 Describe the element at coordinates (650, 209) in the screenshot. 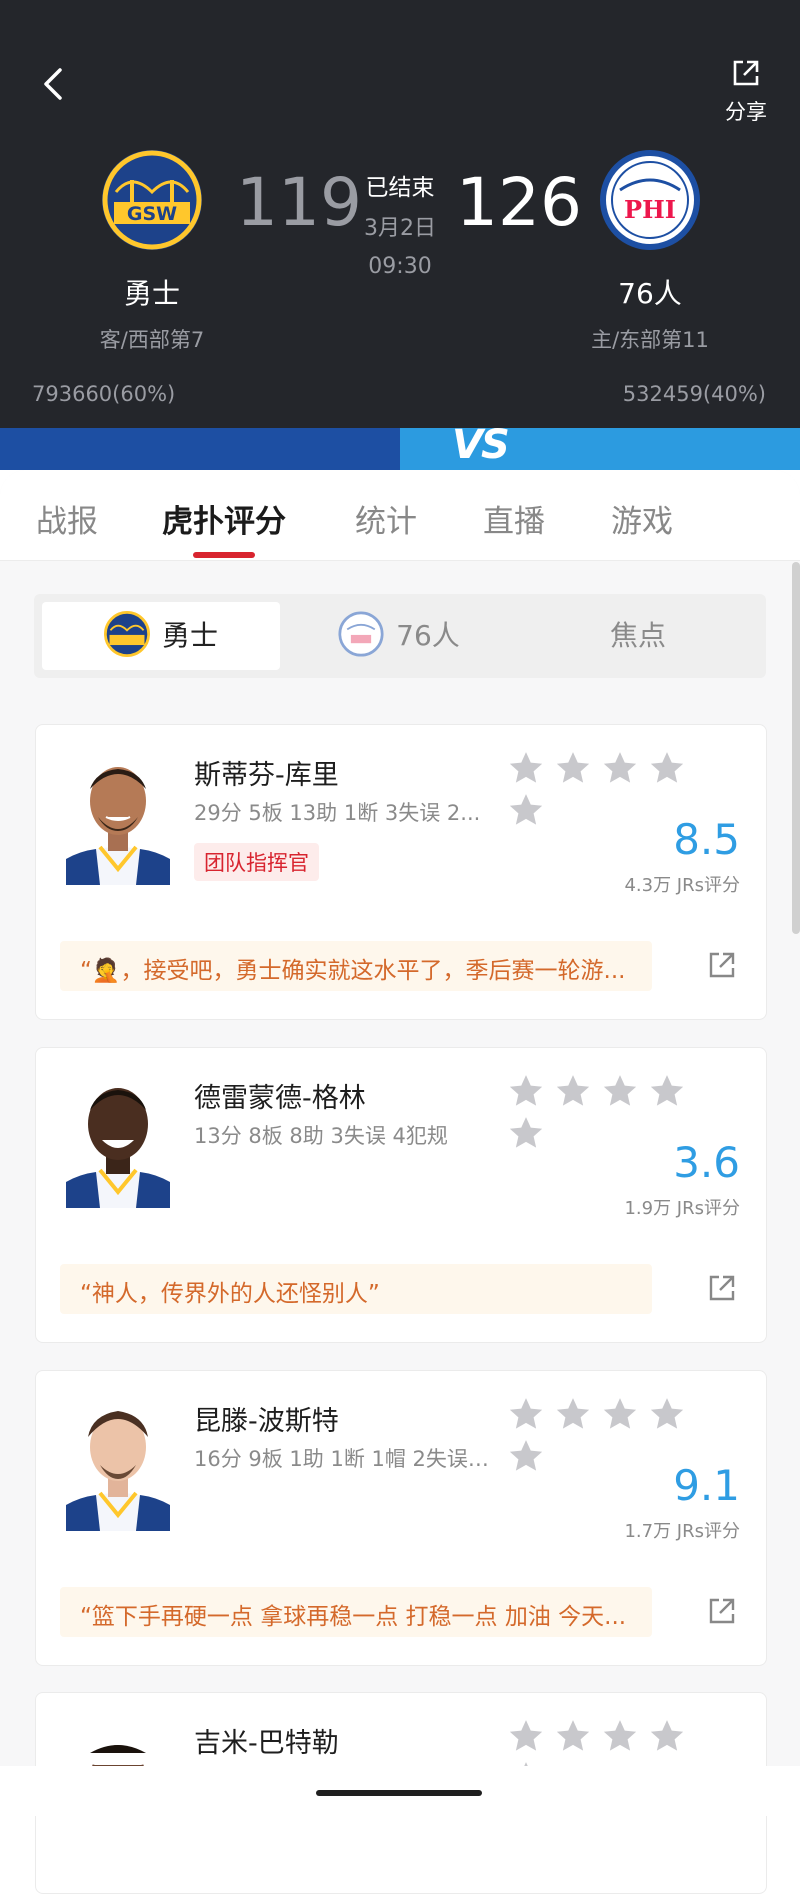

I see `sixers-logo-text: PHI` at that location.